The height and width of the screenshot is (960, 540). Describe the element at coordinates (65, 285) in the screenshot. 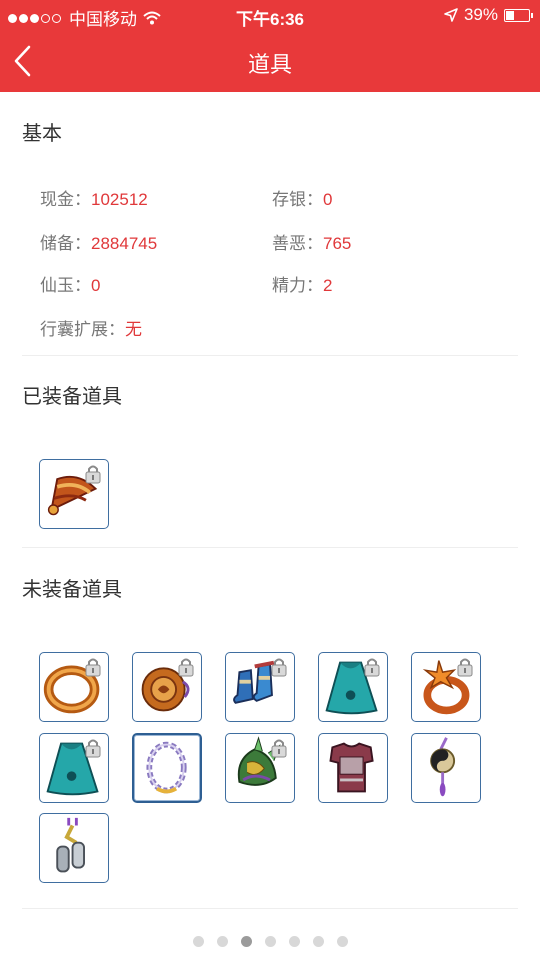

I see `jade-label: 仙玉：` at that location.